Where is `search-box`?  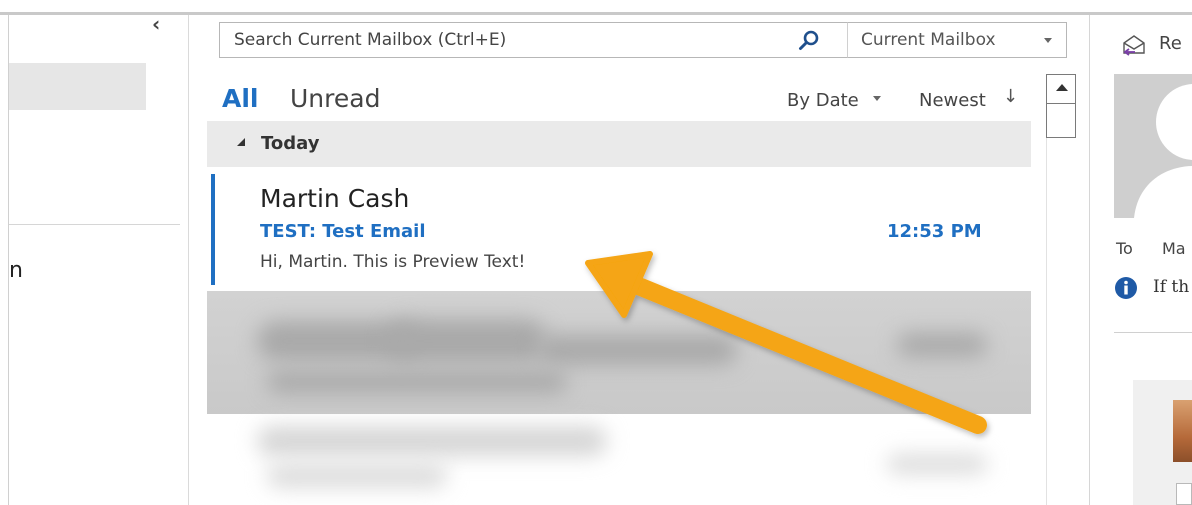 search-box is located at coordinates (533, 40).